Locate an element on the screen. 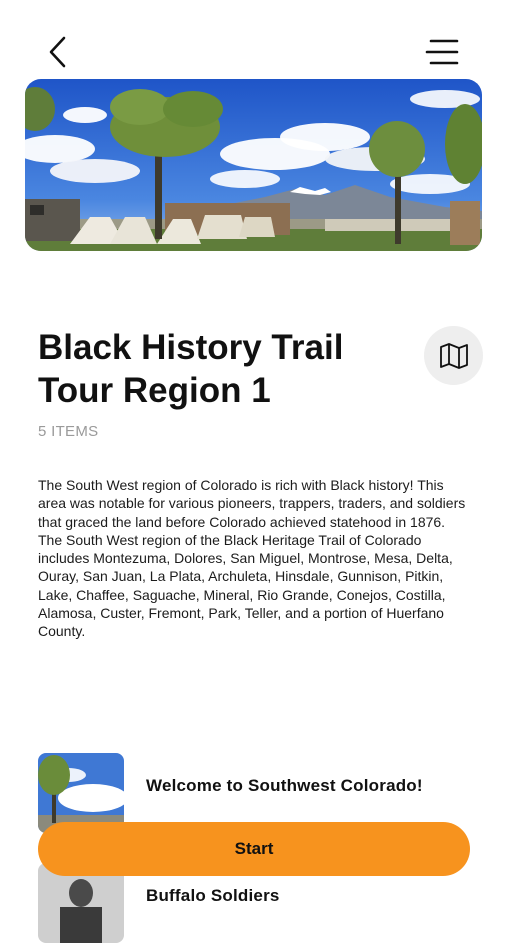 Image resolution: width=507 pixels, height=943 pixels. top-bar is located at coordinates (253, 40).